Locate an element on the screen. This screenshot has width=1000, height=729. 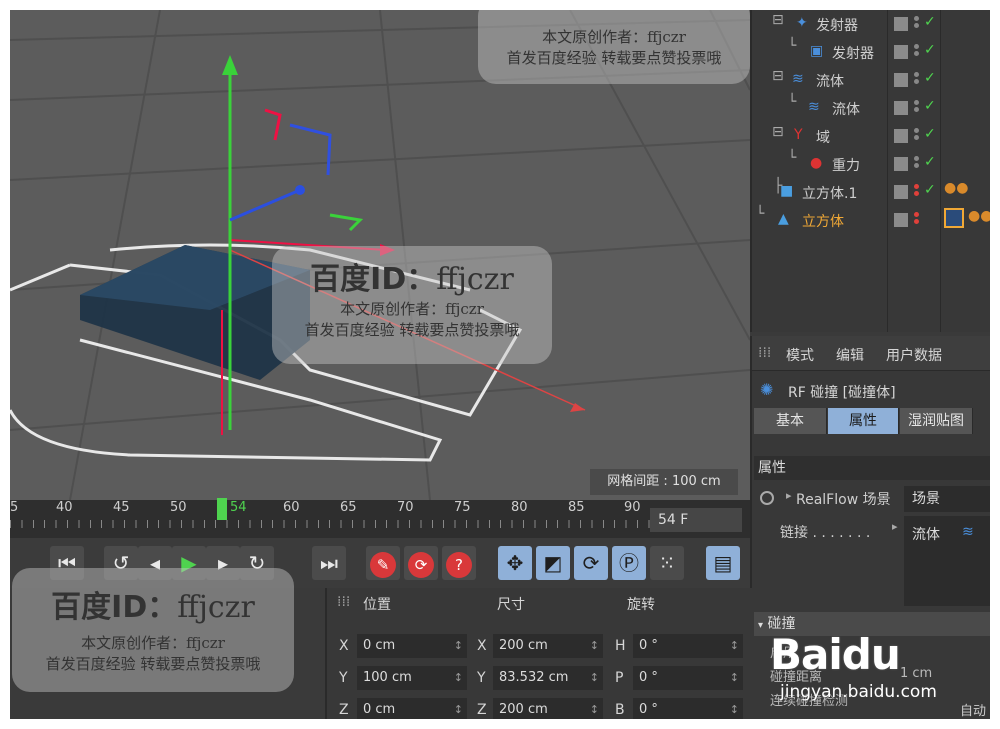
realflow-scene-radio is located at coordinates (767, 498).